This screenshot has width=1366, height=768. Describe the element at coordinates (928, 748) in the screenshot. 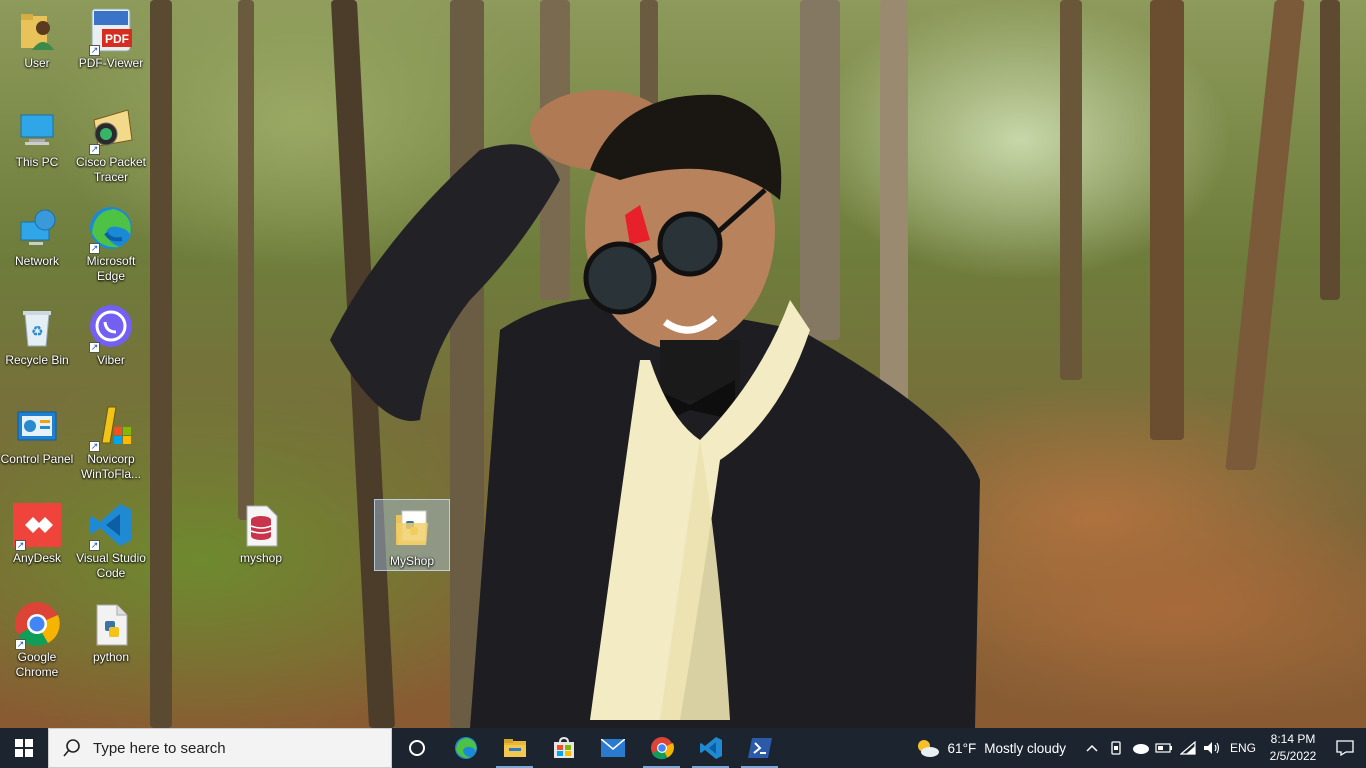

I see `partly-cloudy-icon` at that location.